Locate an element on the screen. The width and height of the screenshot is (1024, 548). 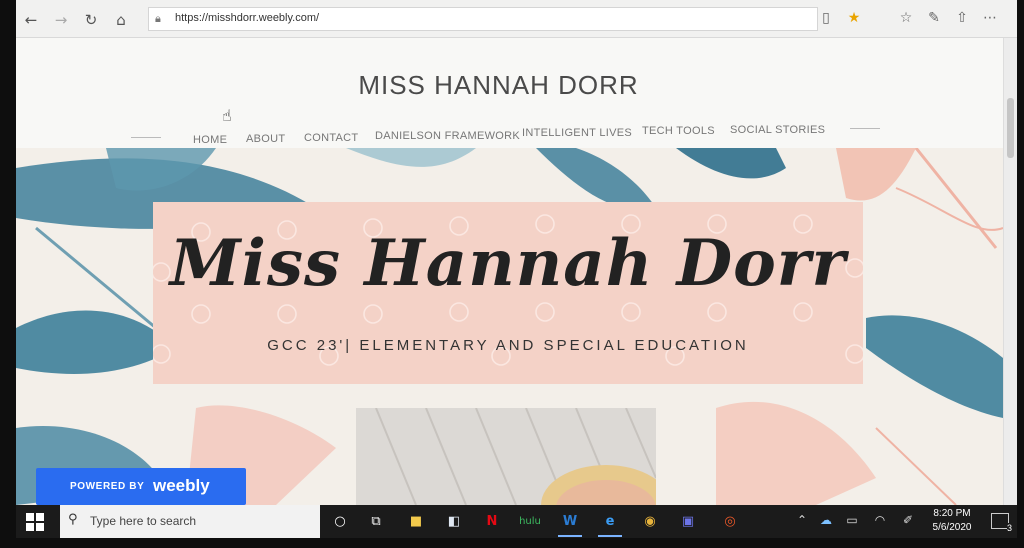
more-icon: ⋯ is located at coordinates (990, 18).